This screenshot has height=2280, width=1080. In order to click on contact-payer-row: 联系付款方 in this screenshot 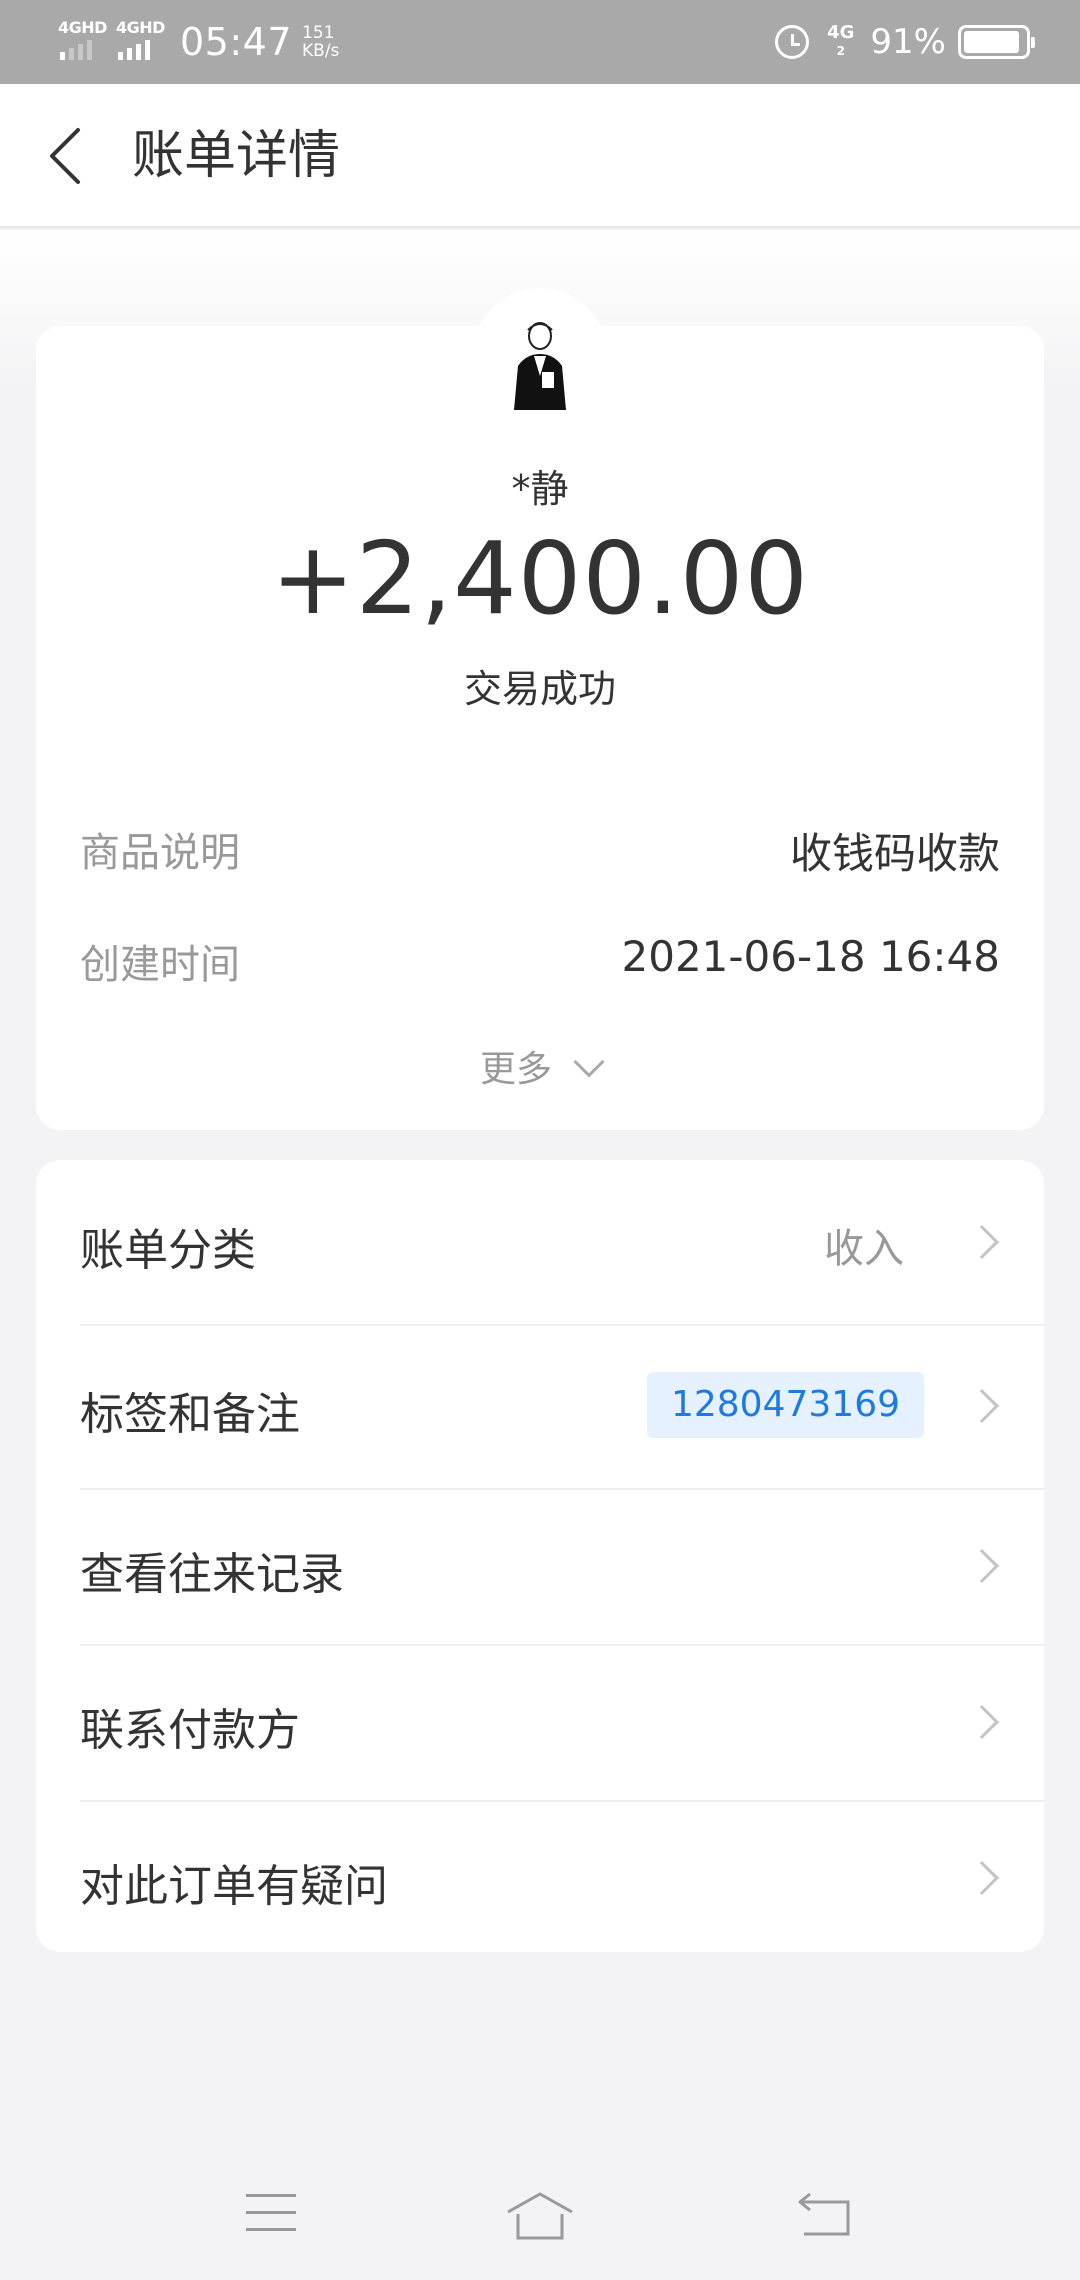, I will do `click(540, 1723)`.